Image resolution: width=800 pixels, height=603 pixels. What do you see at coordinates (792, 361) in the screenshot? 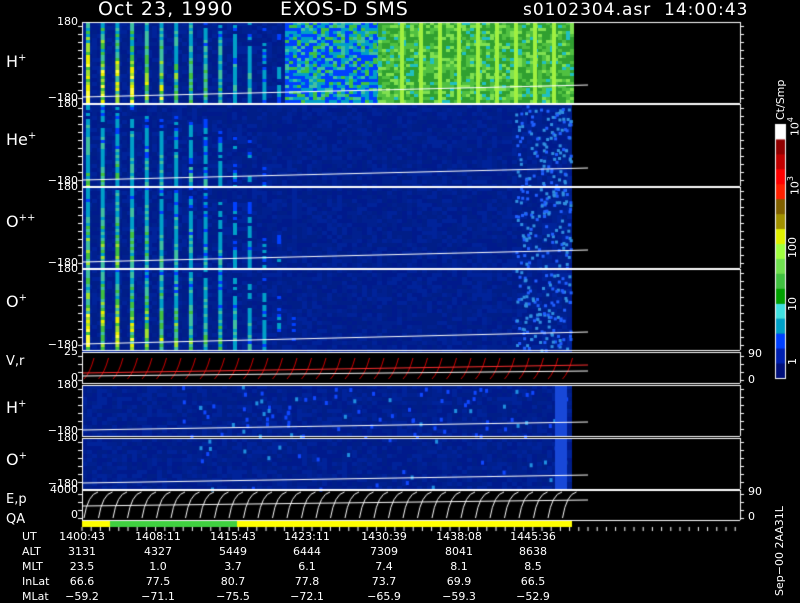
I see `colorbar-tick: 1` at bounding box center [792, 361].